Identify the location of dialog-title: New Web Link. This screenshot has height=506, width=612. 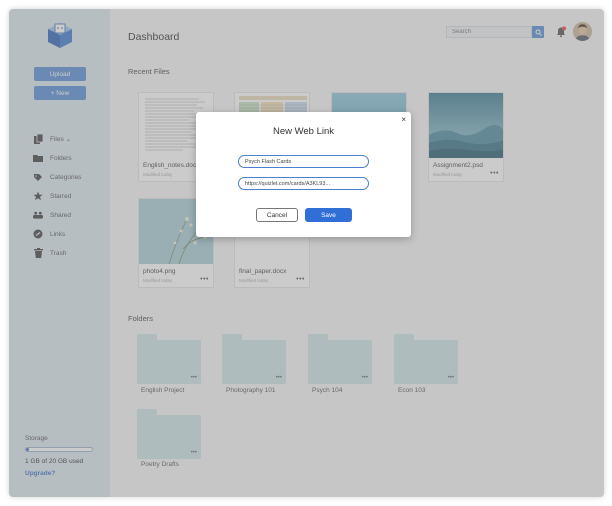
(303, 131).